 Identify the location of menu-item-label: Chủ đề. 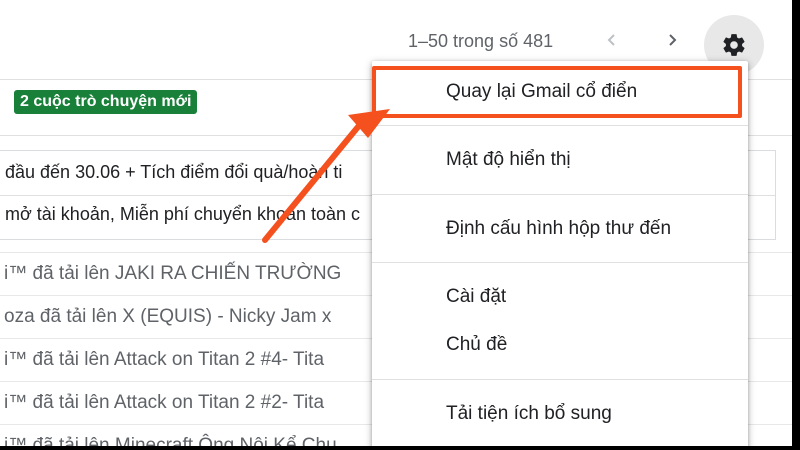
(477, 344).